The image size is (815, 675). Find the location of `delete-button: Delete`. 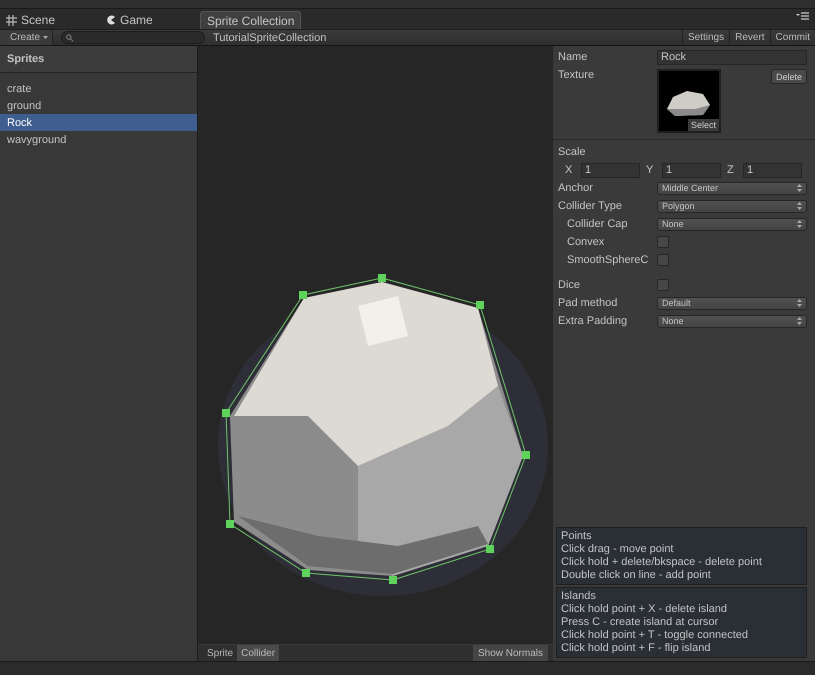

delete-button: Delete is located at coordinates (788, 76).